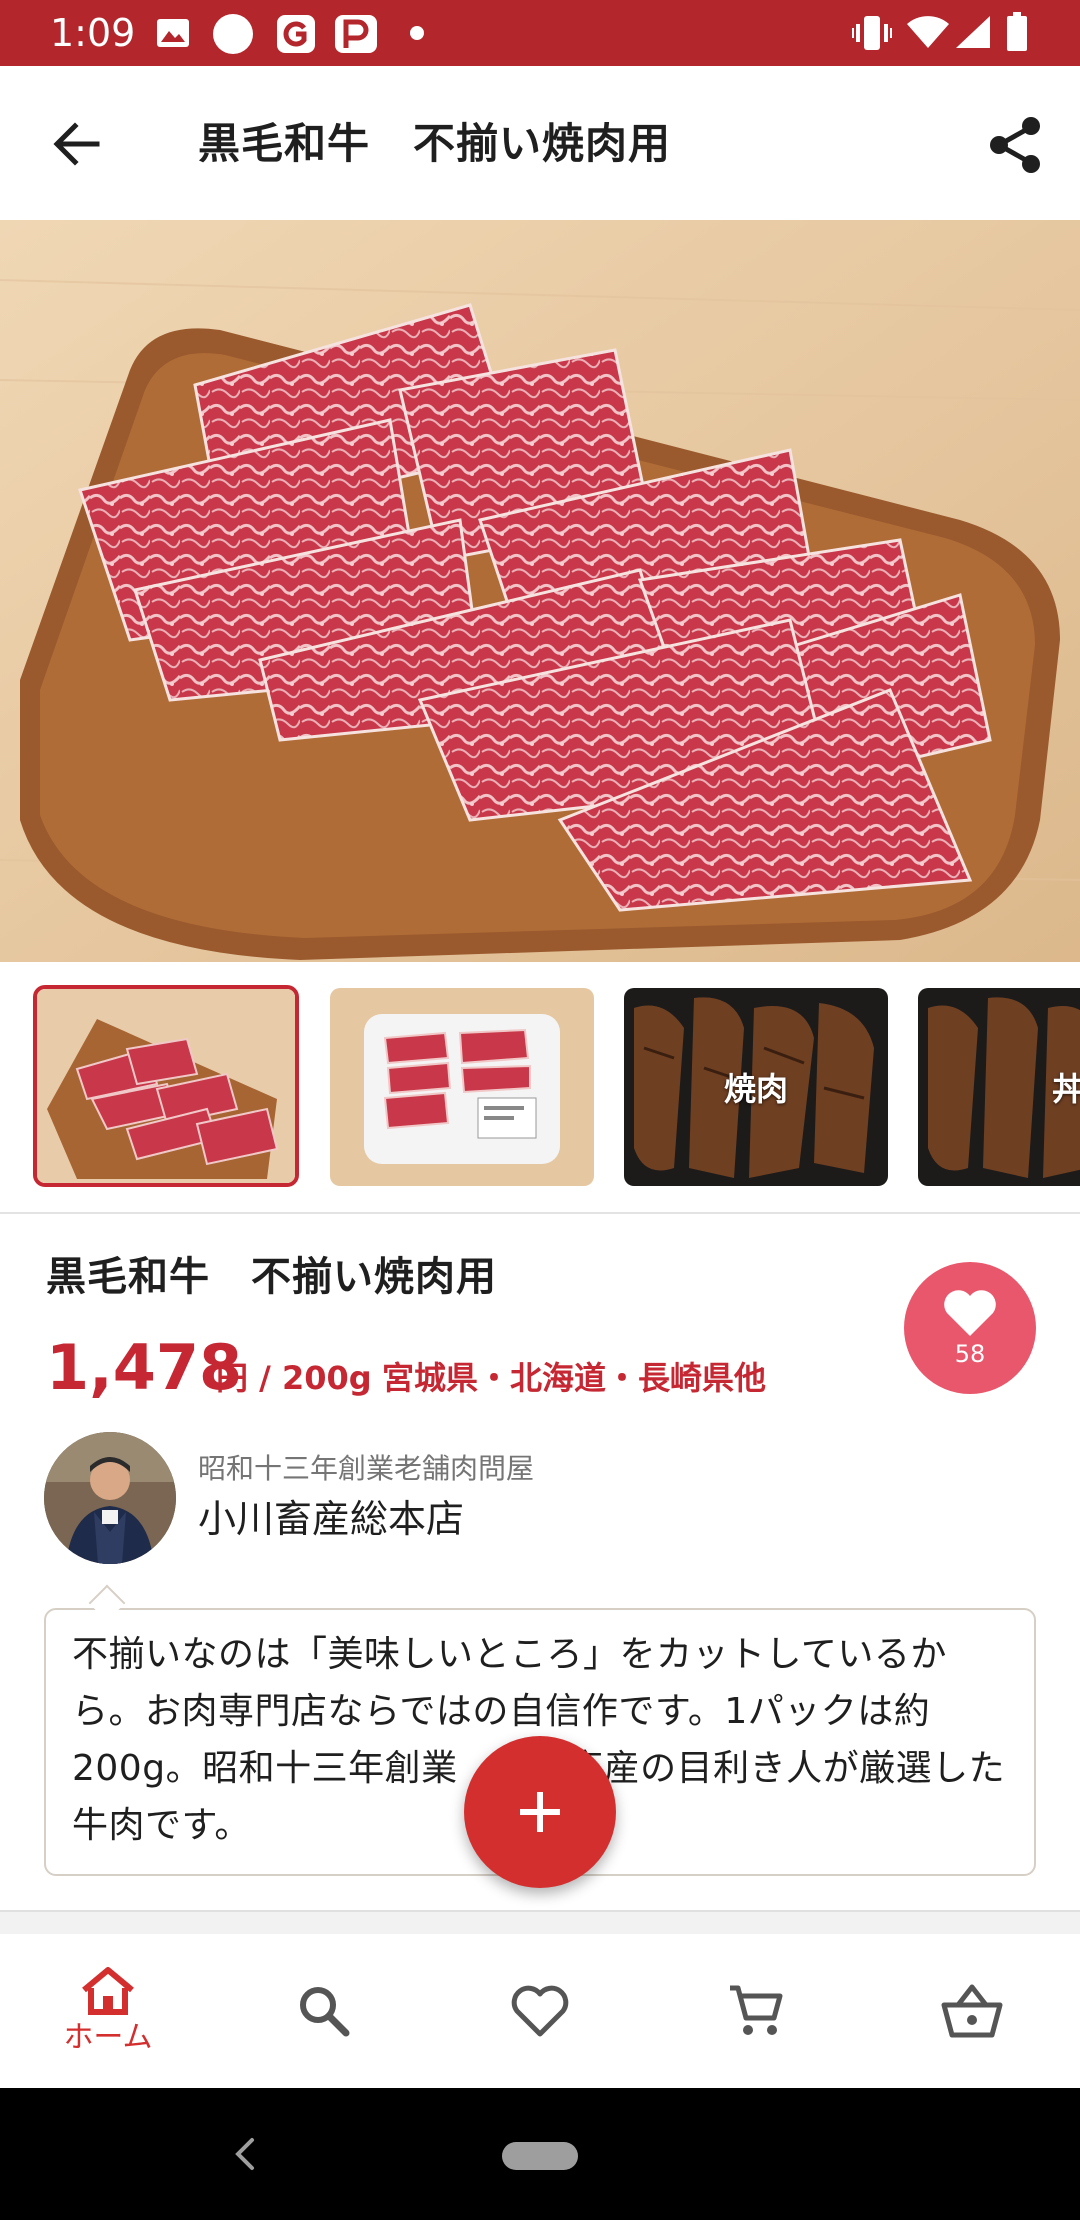 The width and height of the screenshot is (1080, 2220). I want to click on circle-icon, so click(233, 34).